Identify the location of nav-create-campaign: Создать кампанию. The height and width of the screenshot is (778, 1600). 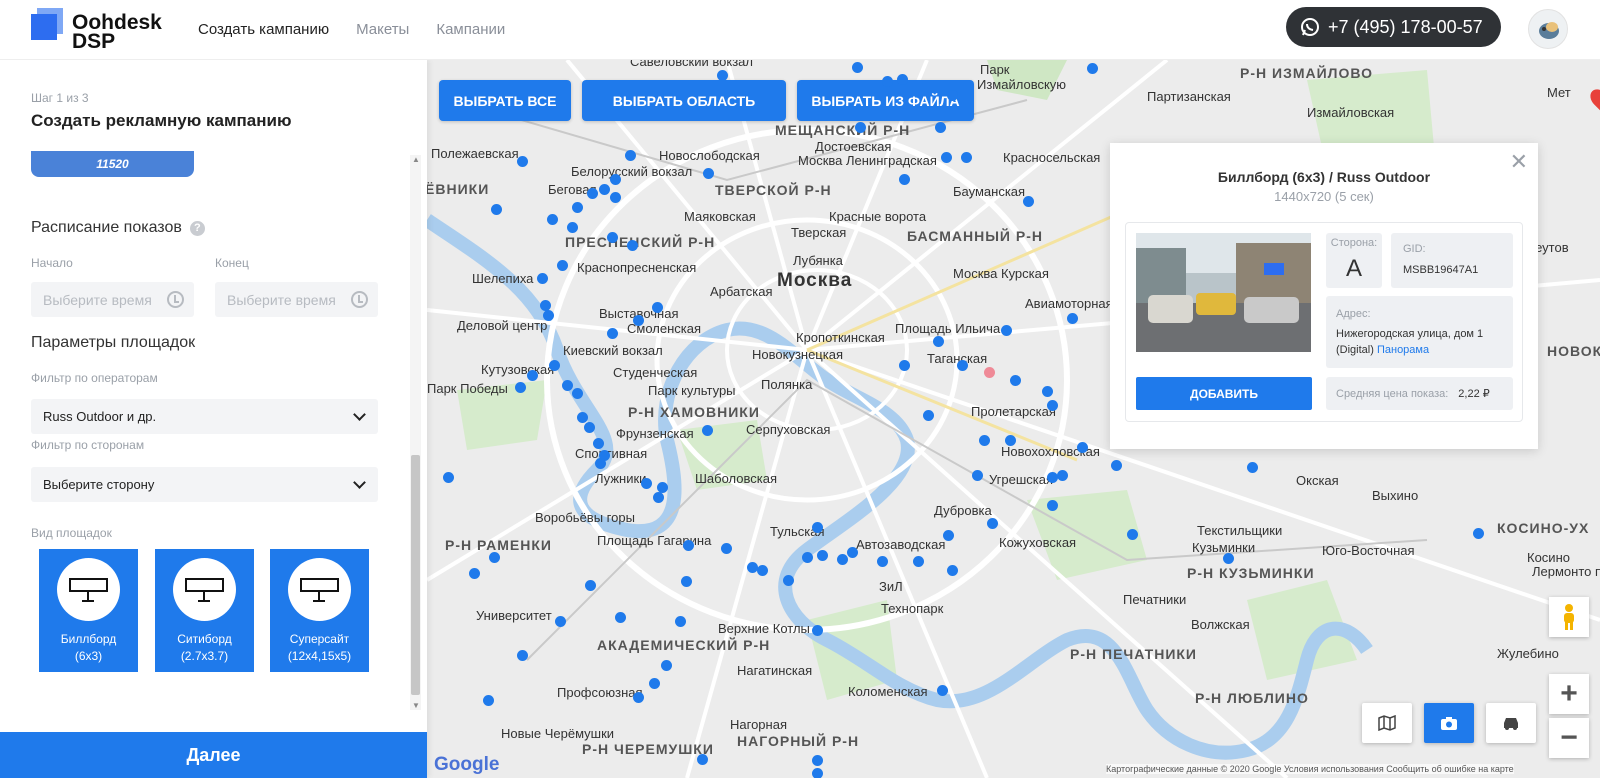
(263, 29).